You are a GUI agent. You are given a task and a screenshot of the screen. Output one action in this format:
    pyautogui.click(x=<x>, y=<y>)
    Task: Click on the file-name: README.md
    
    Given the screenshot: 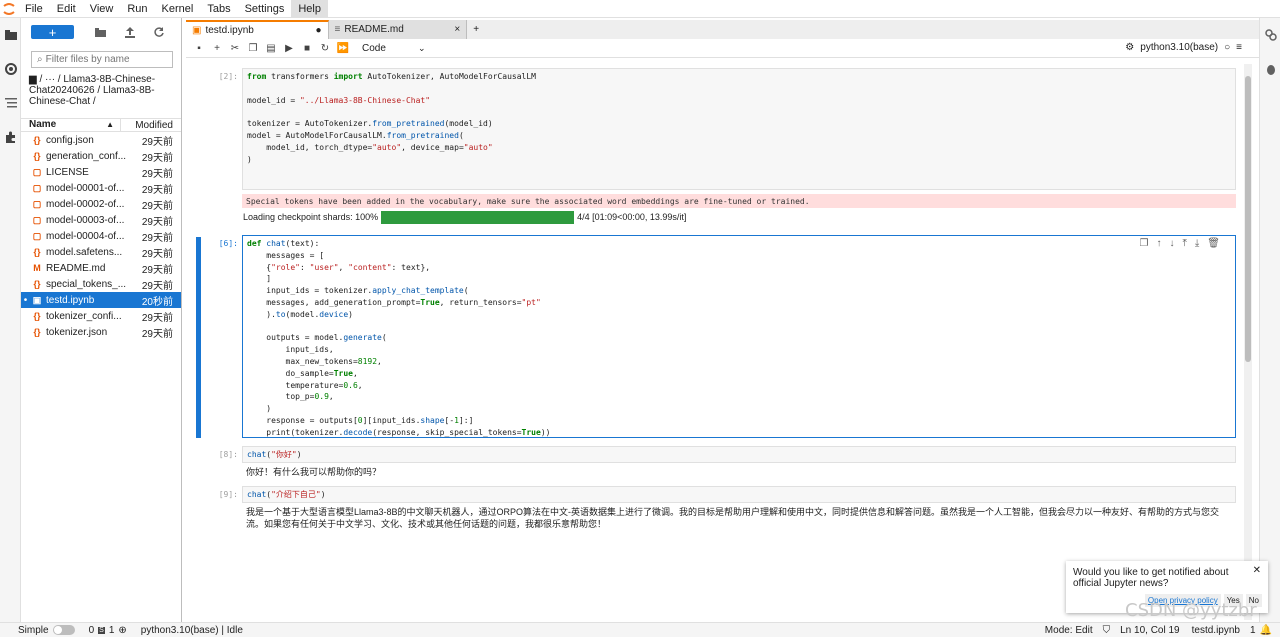 What is the action you would take?
    pyautogui.click(x=76, y=268)
    